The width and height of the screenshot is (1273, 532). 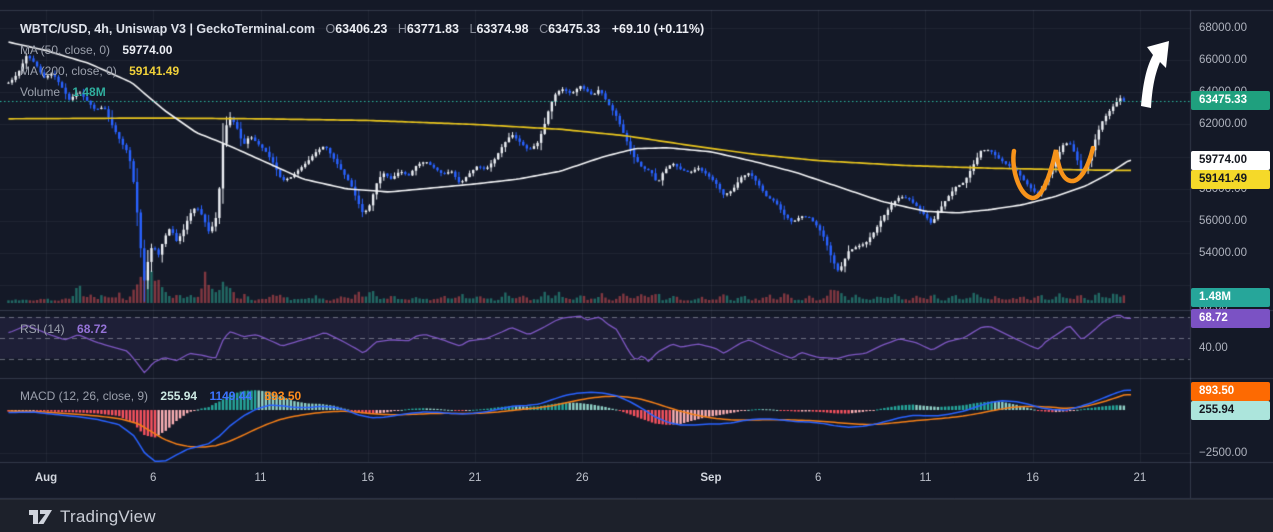 What do you see at coordinates (1230, 318) in the screenshot?
I see `rsi-badge: 68.72` at bounding box center [1230, 318].